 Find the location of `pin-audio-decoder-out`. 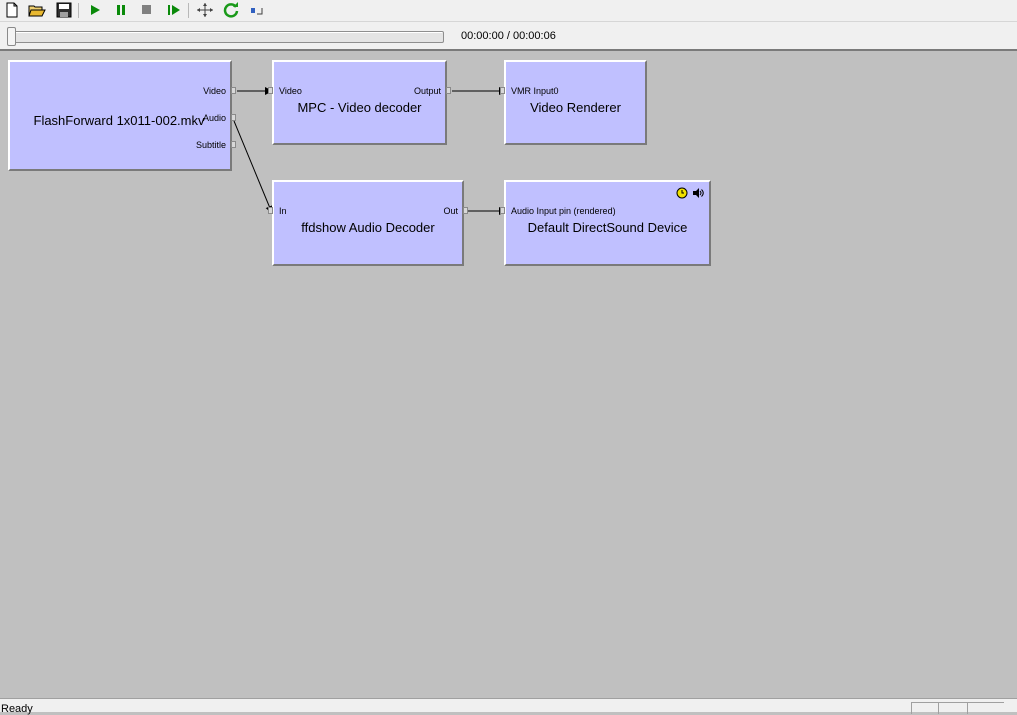

pin-audio-decoder-out is located at coordinates (465, 210).